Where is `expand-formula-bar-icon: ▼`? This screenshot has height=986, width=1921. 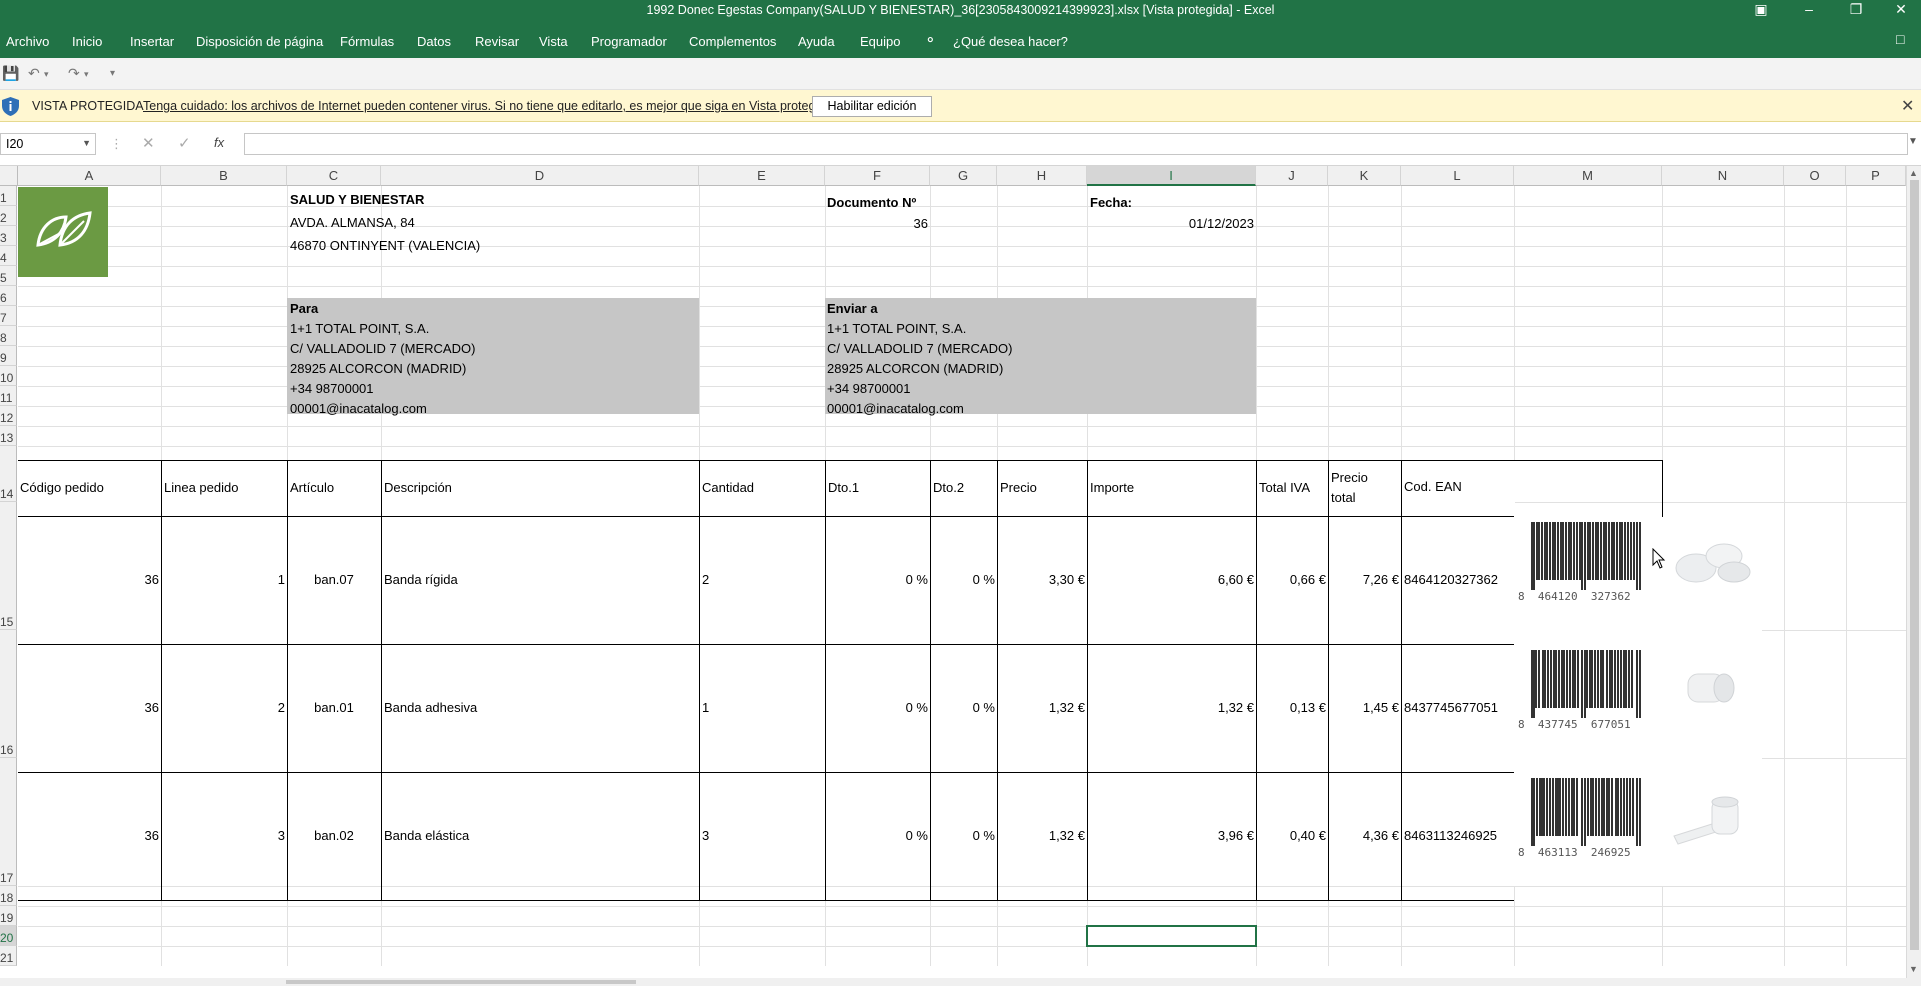
expand-formula-bar-icon: ▼ is located at coordinates (1913, 141).